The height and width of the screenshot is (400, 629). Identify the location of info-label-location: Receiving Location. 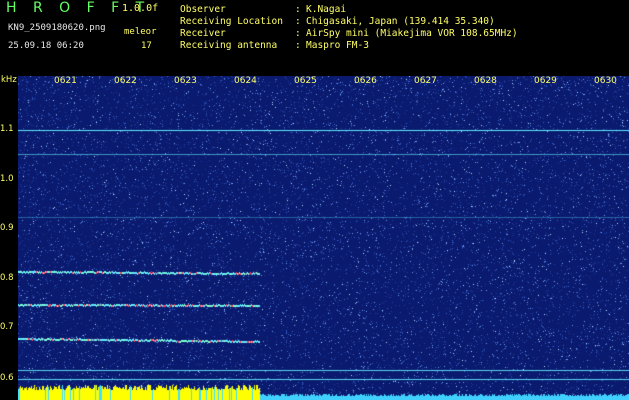
(231, 21).